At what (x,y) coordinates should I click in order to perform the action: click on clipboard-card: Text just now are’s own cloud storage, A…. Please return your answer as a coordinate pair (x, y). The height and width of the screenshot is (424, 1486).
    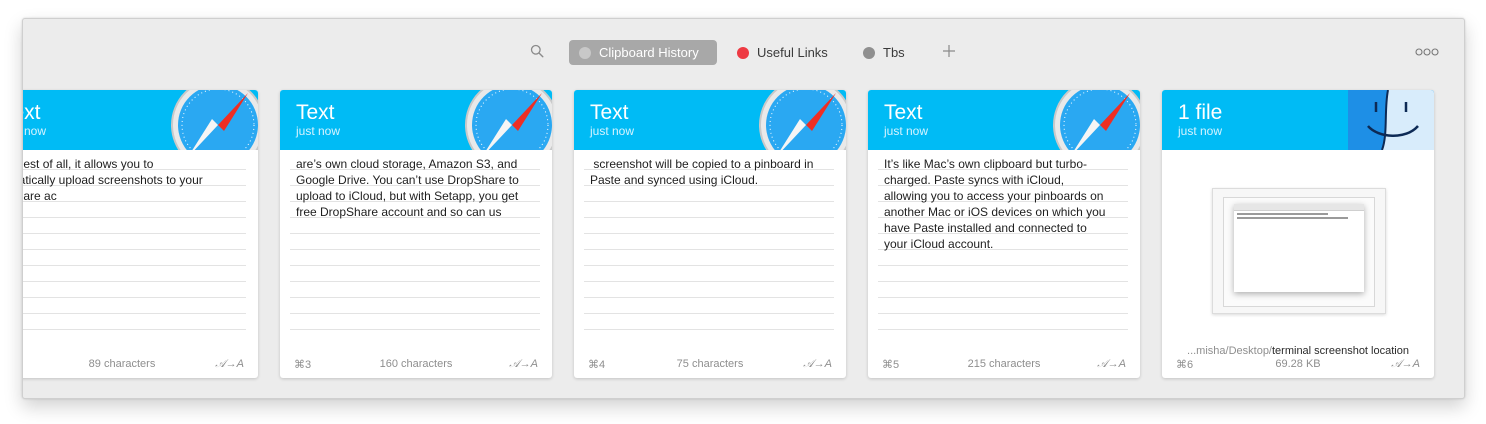
    Looking at the image, I should click on (416, 234).